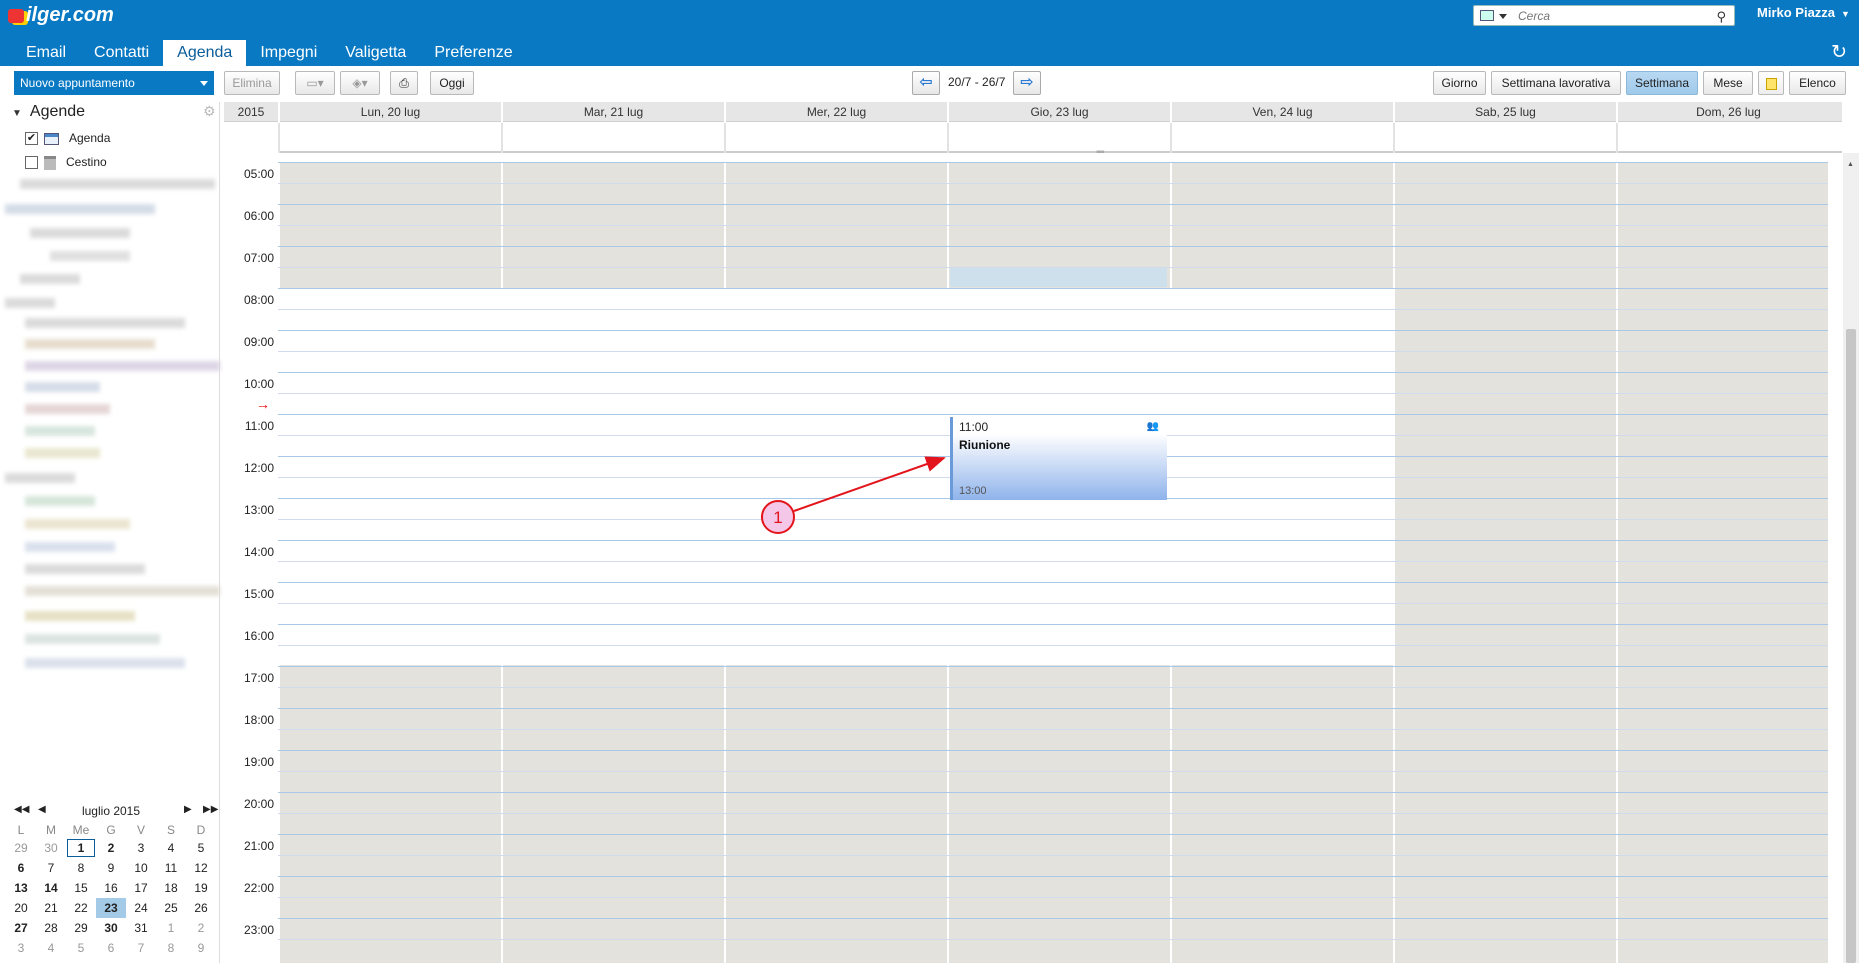  Describe the element at coordinates (1727, 112) in the screenshot. I see `day-header: Dom, 26 lug` at that location.